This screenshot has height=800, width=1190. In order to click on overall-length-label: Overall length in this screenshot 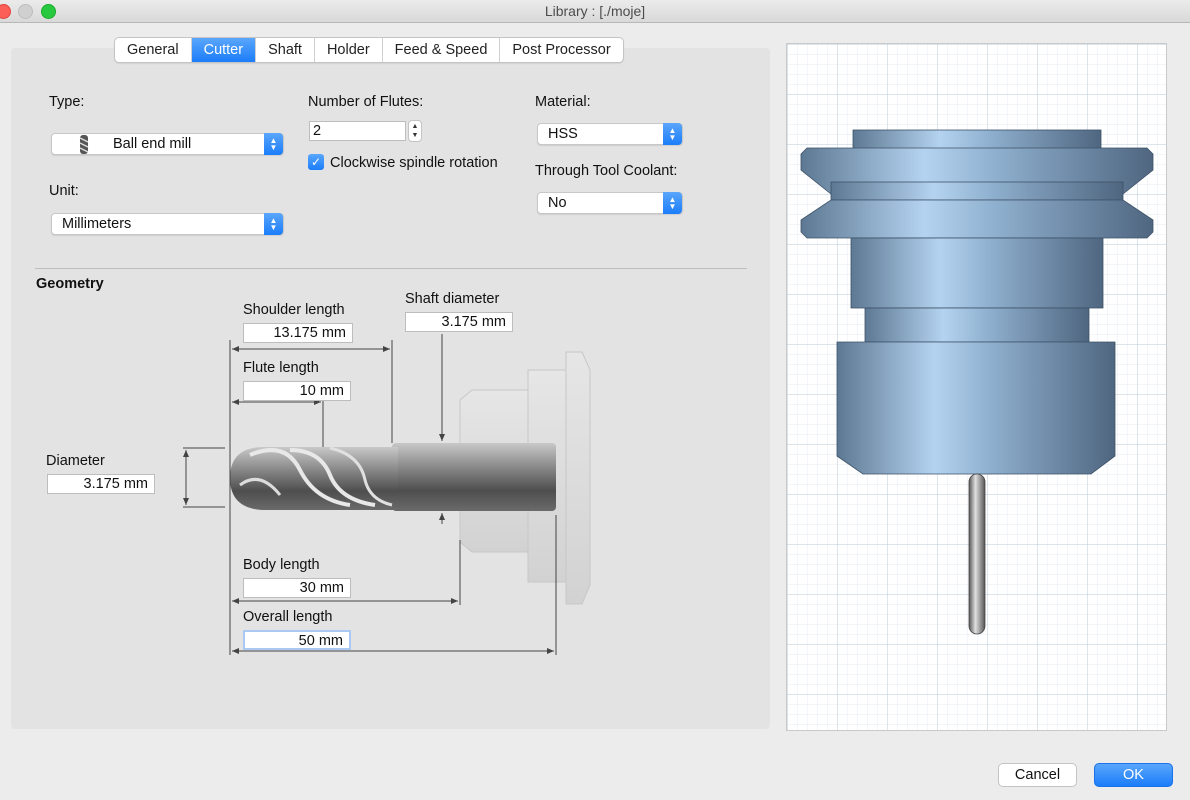, I will do `click(288, 617)`.